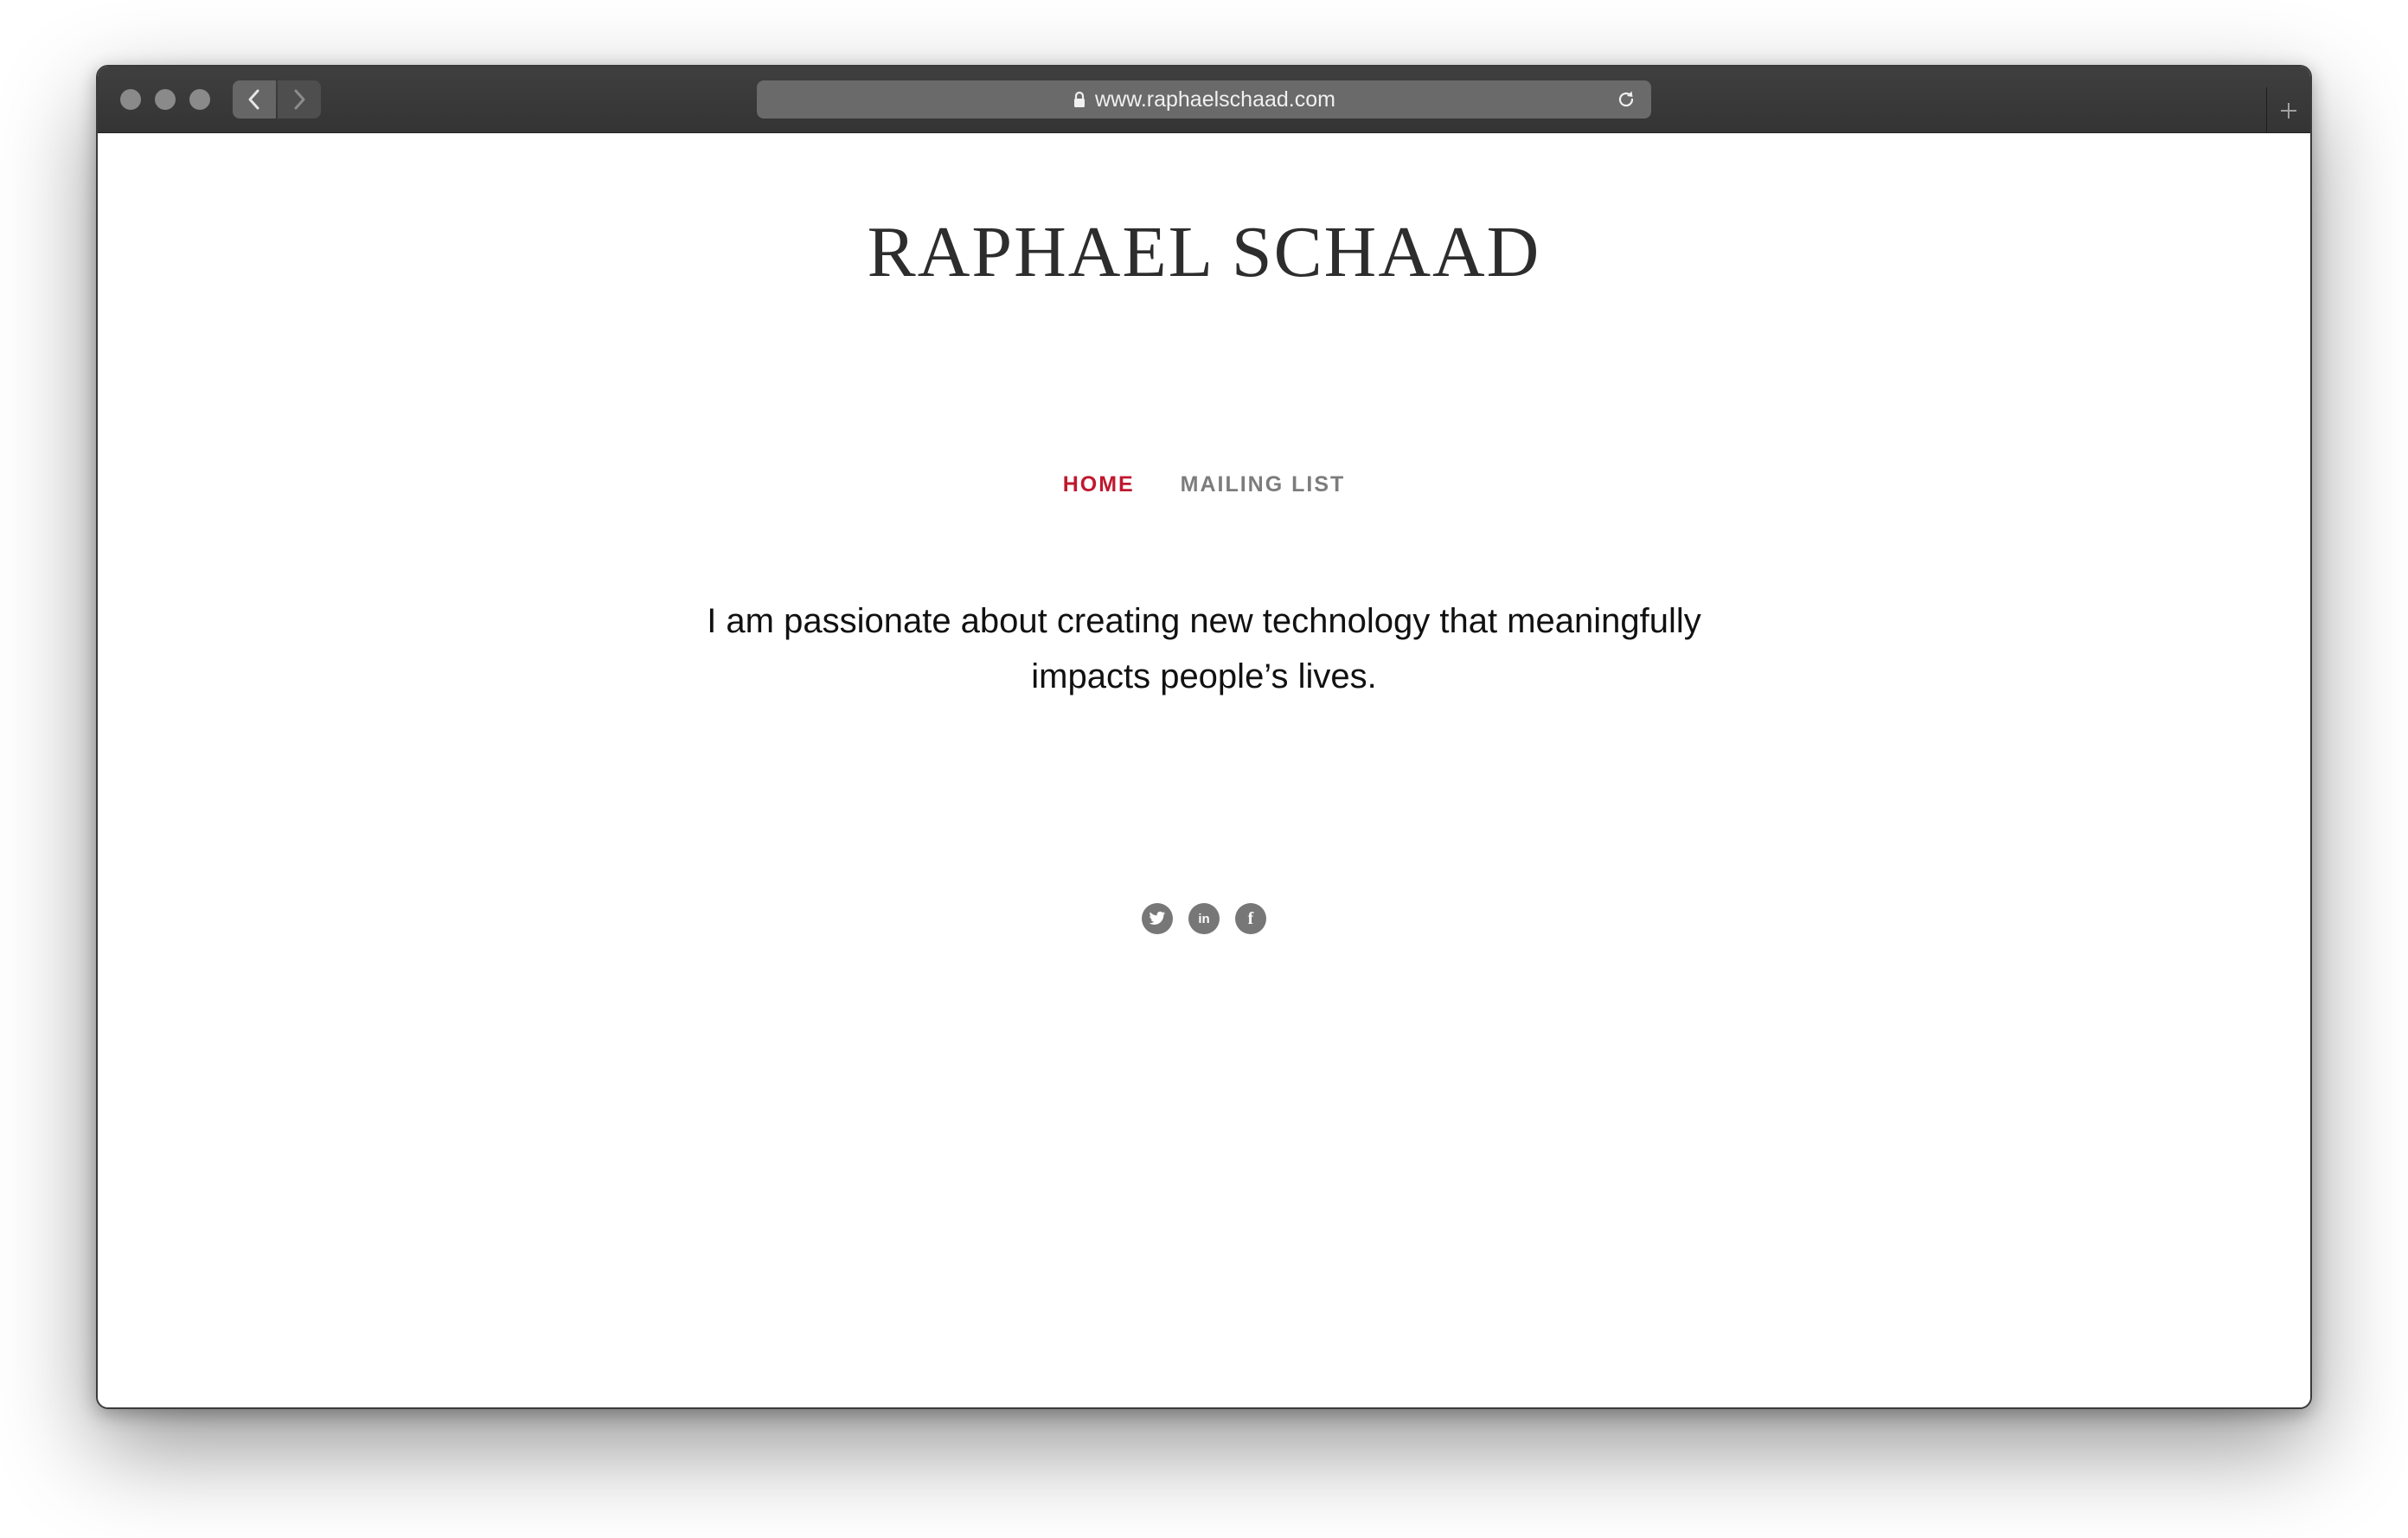 This screenshot has width=2408, height=1538. I want to click on forward-button, so click(299, 100).